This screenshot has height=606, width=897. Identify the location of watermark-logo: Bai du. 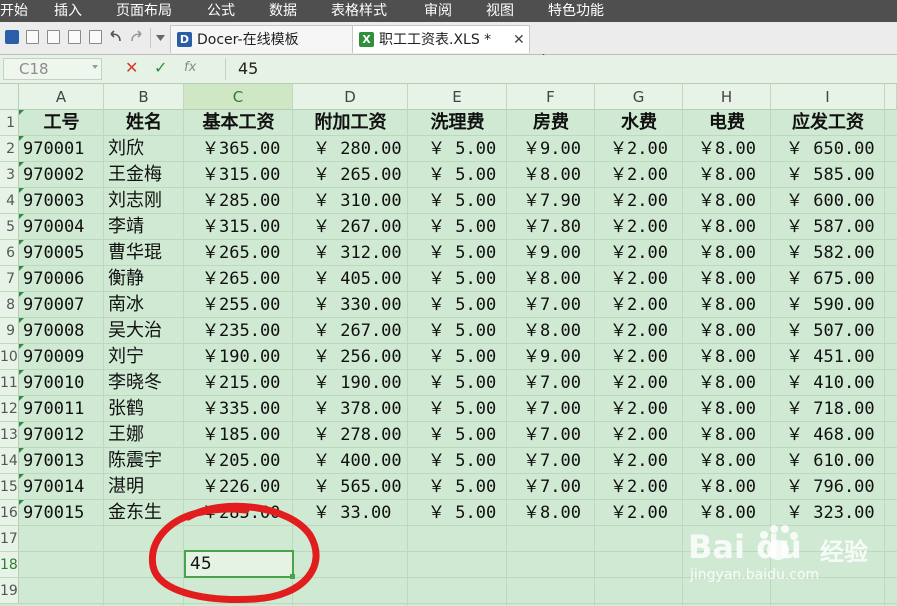
(745, 547).